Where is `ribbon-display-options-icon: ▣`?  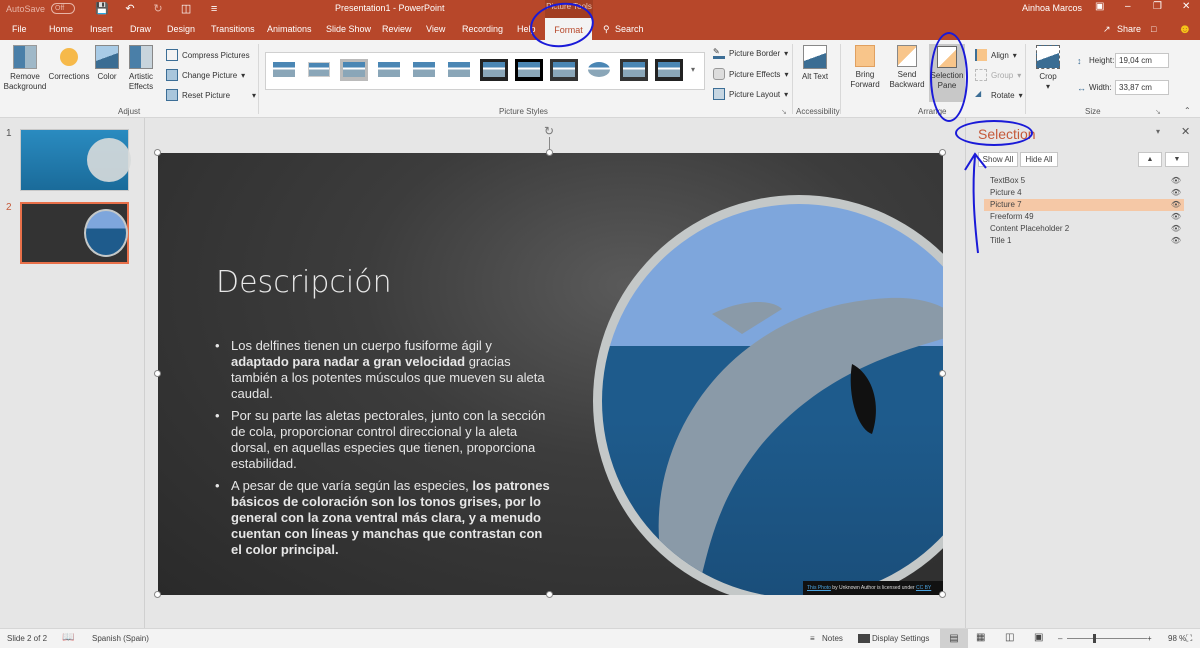 ribbon-display-options-icon: ▣ is located at coordinates (1099, 6).